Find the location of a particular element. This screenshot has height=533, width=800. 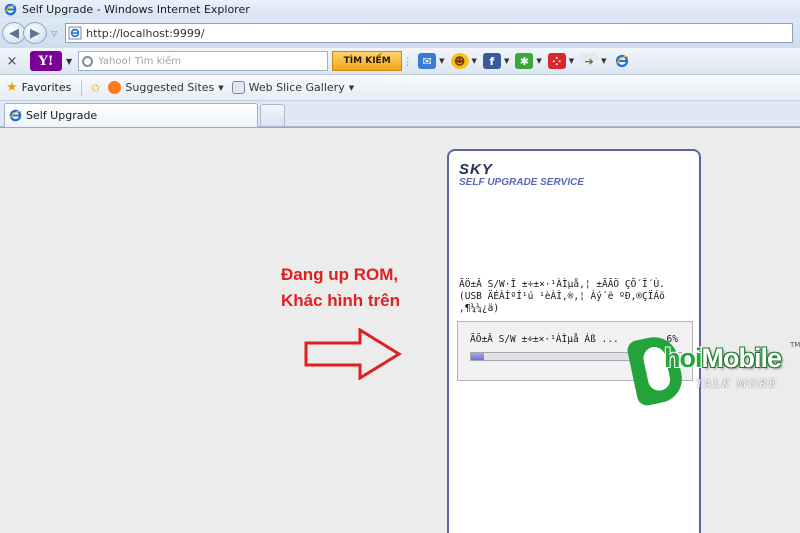

messenger-dropdown-icon: ▼ is located at coordinates (474, 61).